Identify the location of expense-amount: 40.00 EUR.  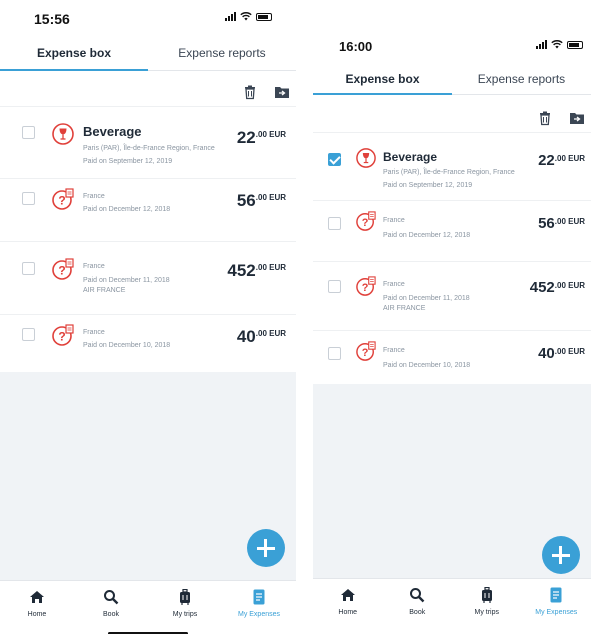
(261, 337).